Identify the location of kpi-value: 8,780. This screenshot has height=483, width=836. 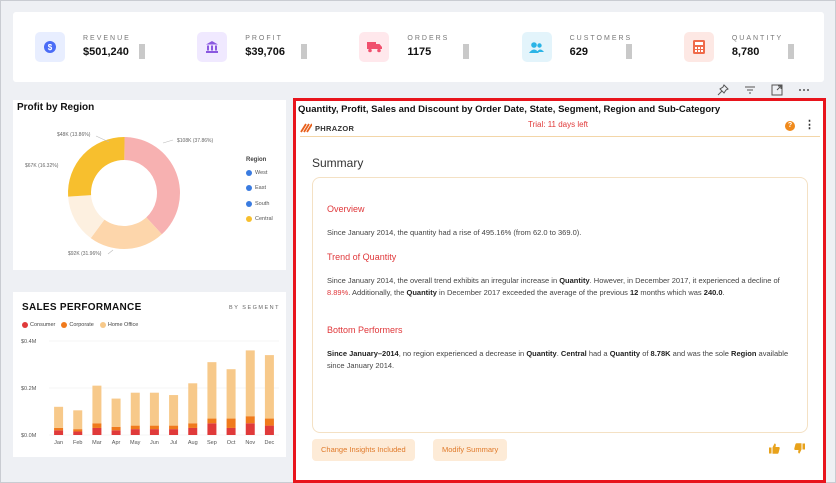
(745, 52).